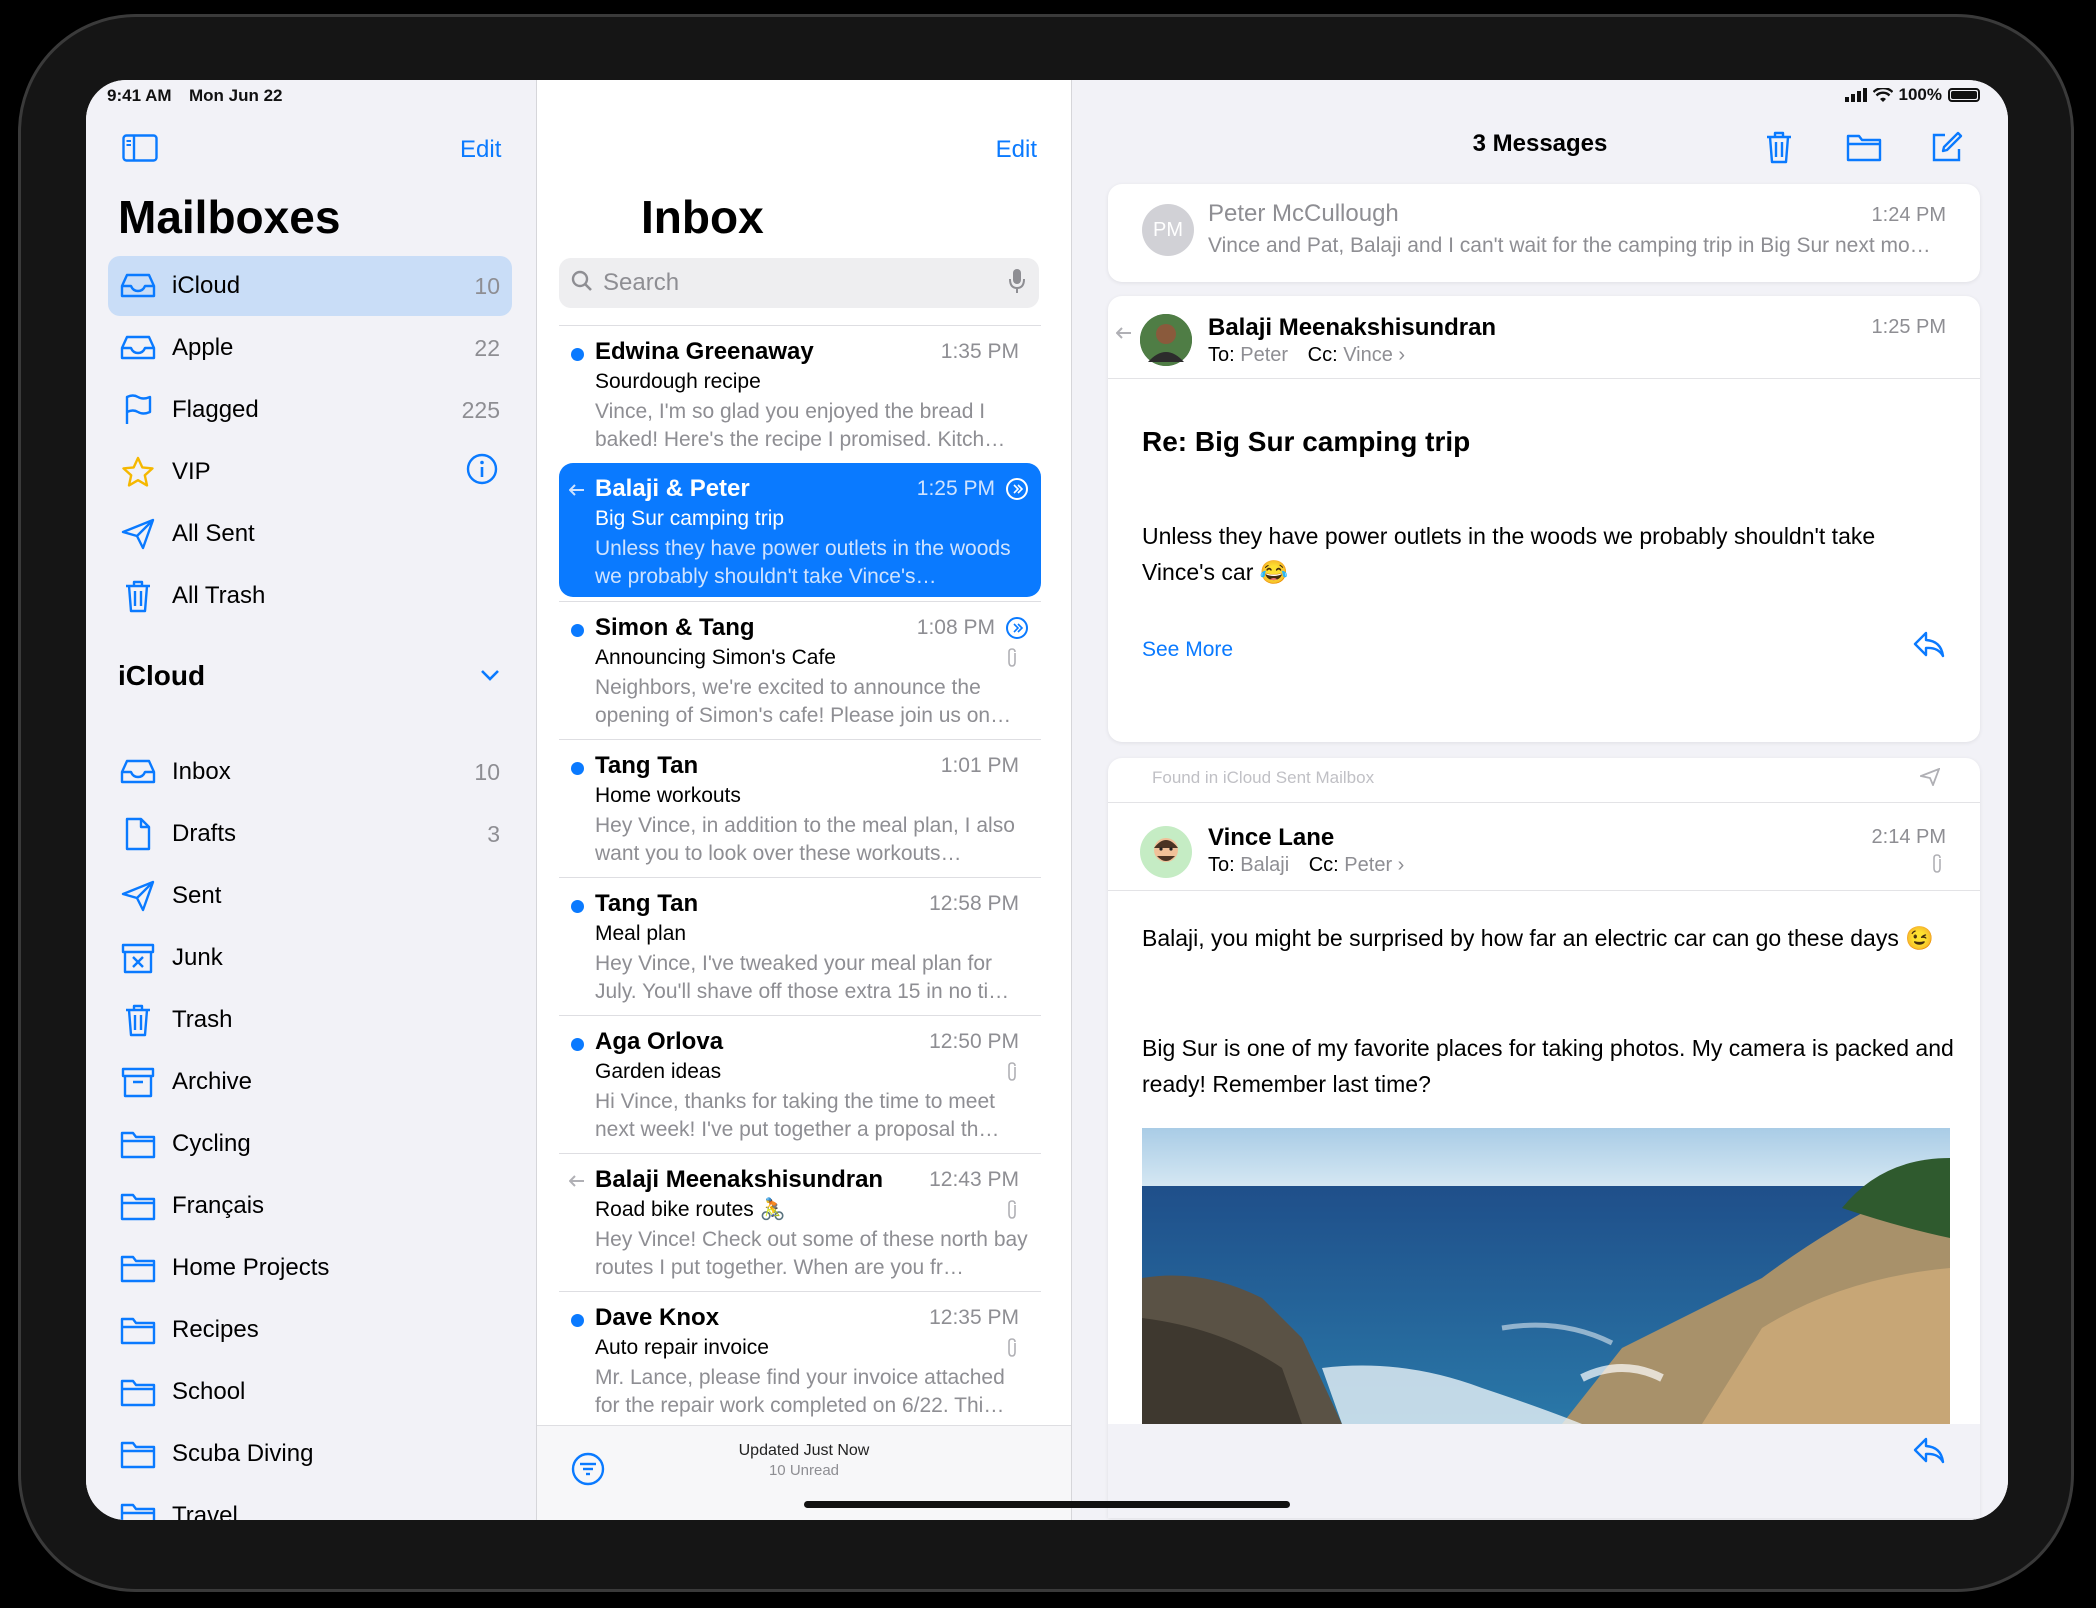 This screenshot has width=2096, height=1608. What do you see at coordinates (487, 771) in the screenshot?
I see `folder-count: 10` at bounding box center [487, 771].